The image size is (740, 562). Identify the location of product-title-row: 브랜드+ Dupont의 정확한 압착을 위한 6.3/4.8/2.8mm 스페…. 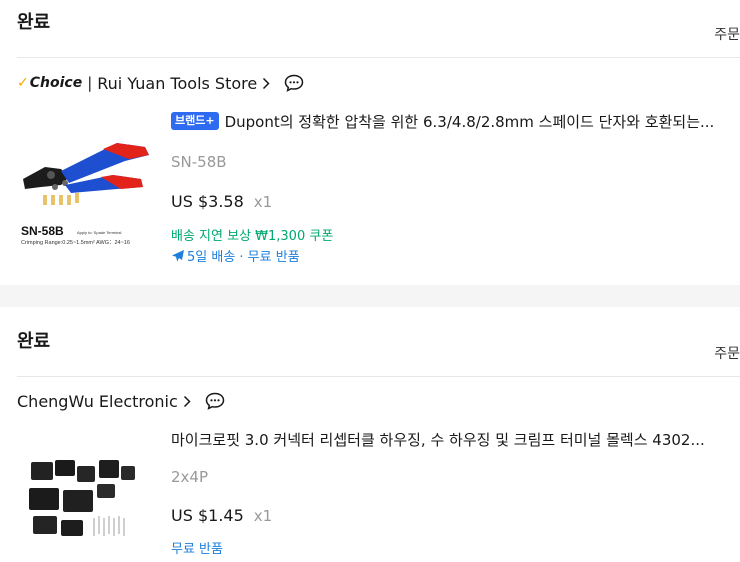
(452, 121).